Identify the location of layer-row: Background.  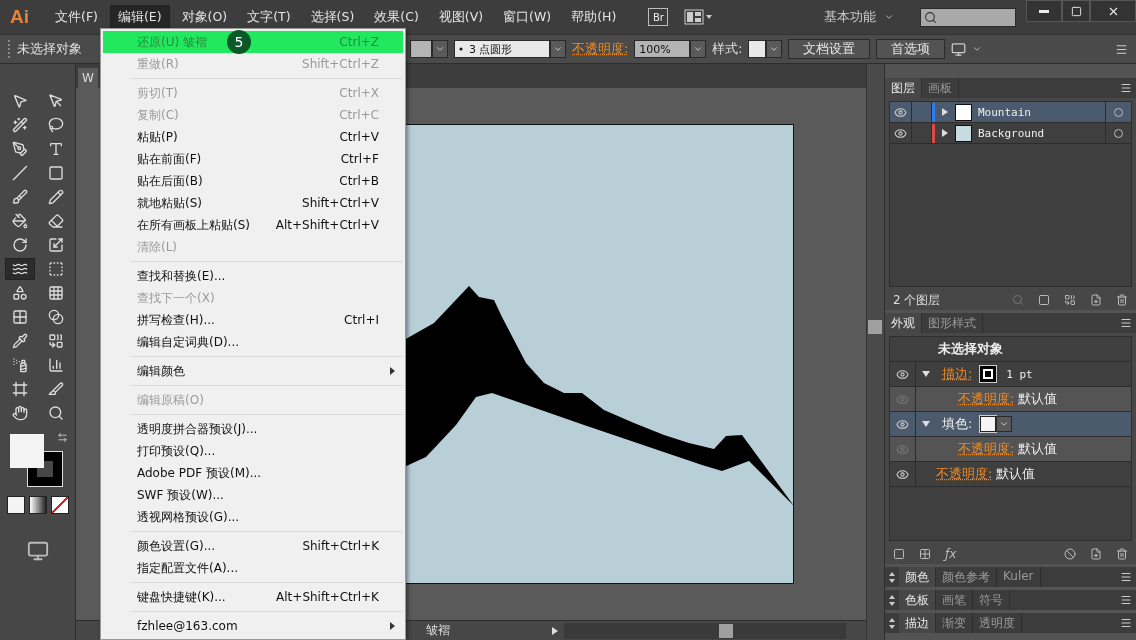
(1010, 133).